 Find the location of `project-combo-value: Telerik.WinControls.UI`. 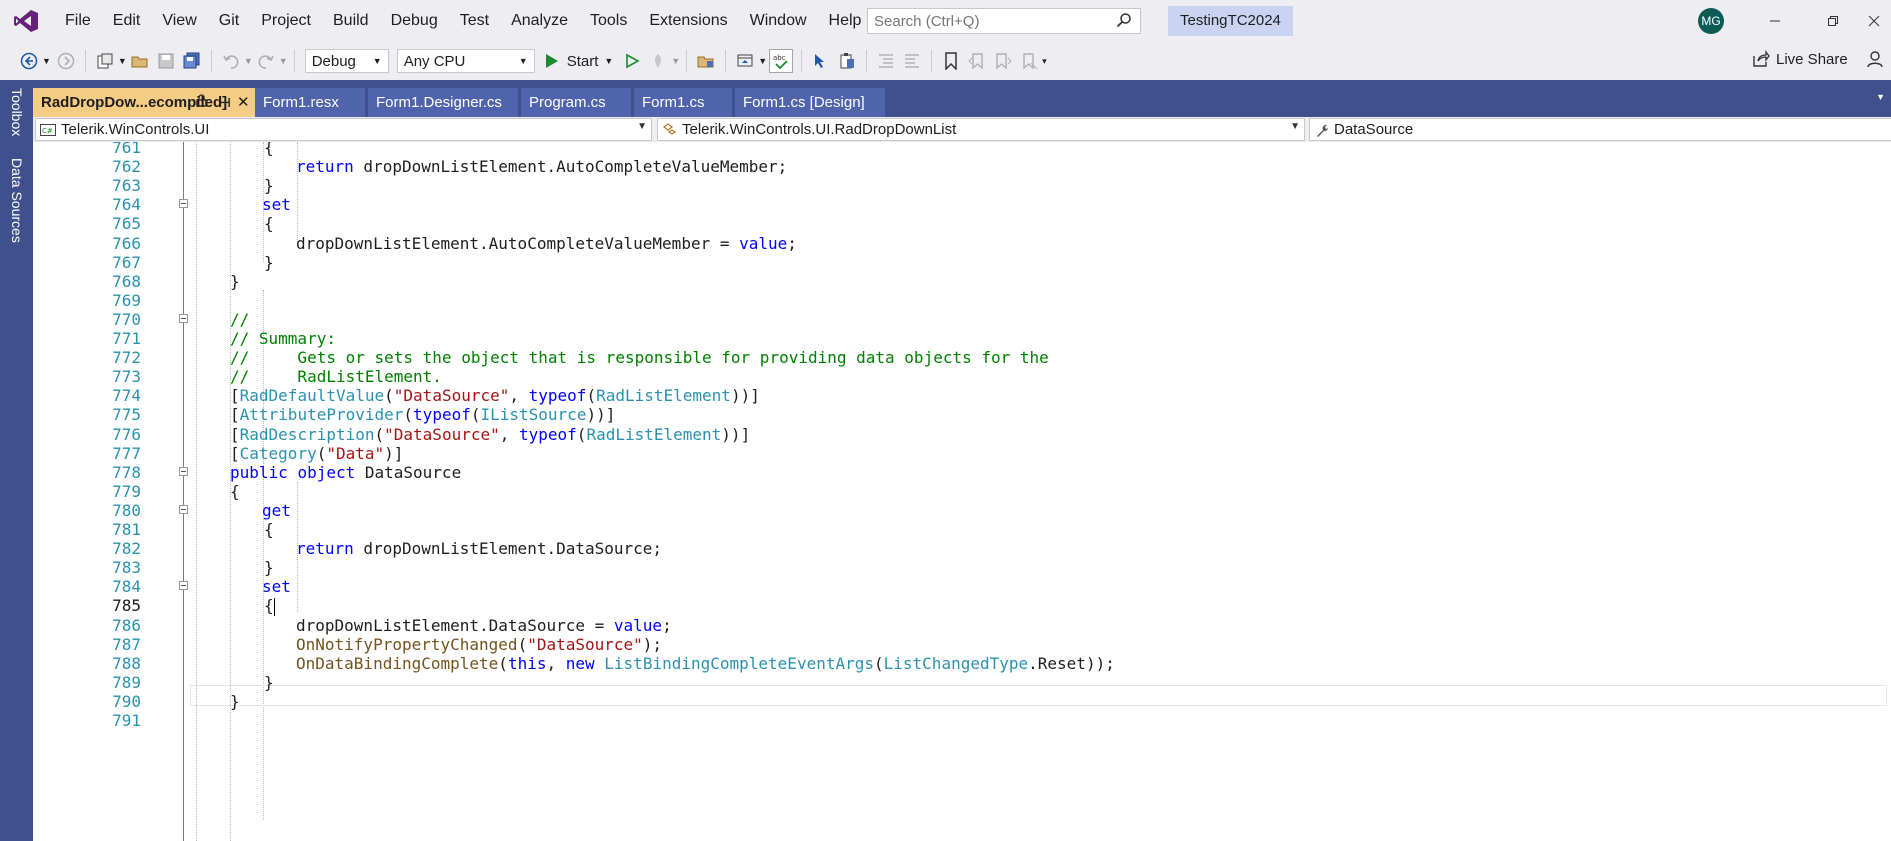

project-combo-value: Telerik.WinControls.UI is located at coordinates (135, 129).